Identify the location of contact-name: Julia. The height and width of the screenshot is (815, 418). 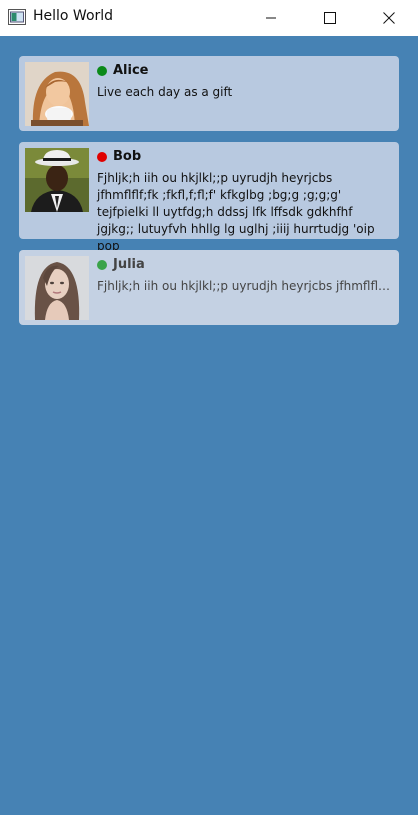
(129, 264).